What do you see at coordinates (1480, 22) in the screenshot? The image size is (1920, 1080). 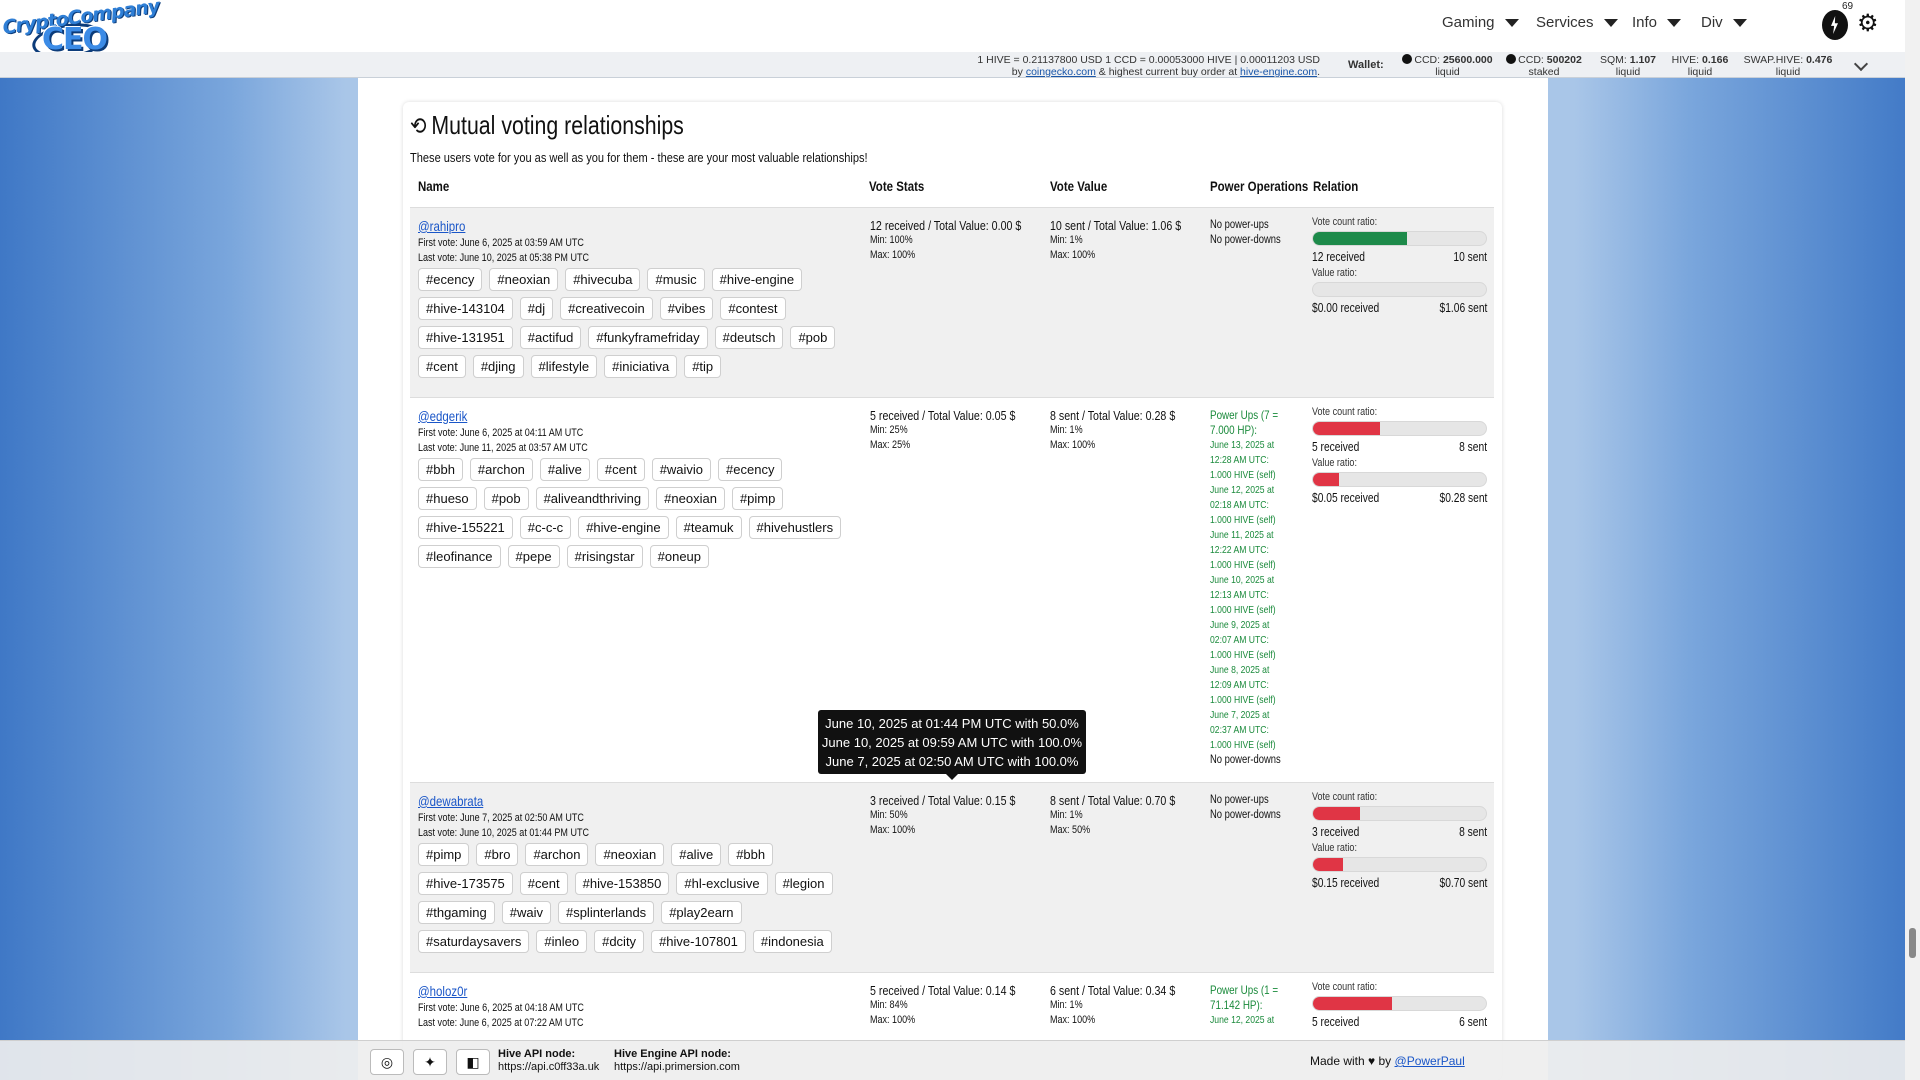 I see `nav-gaming: Gaming` at bounding box center [1480, 22].